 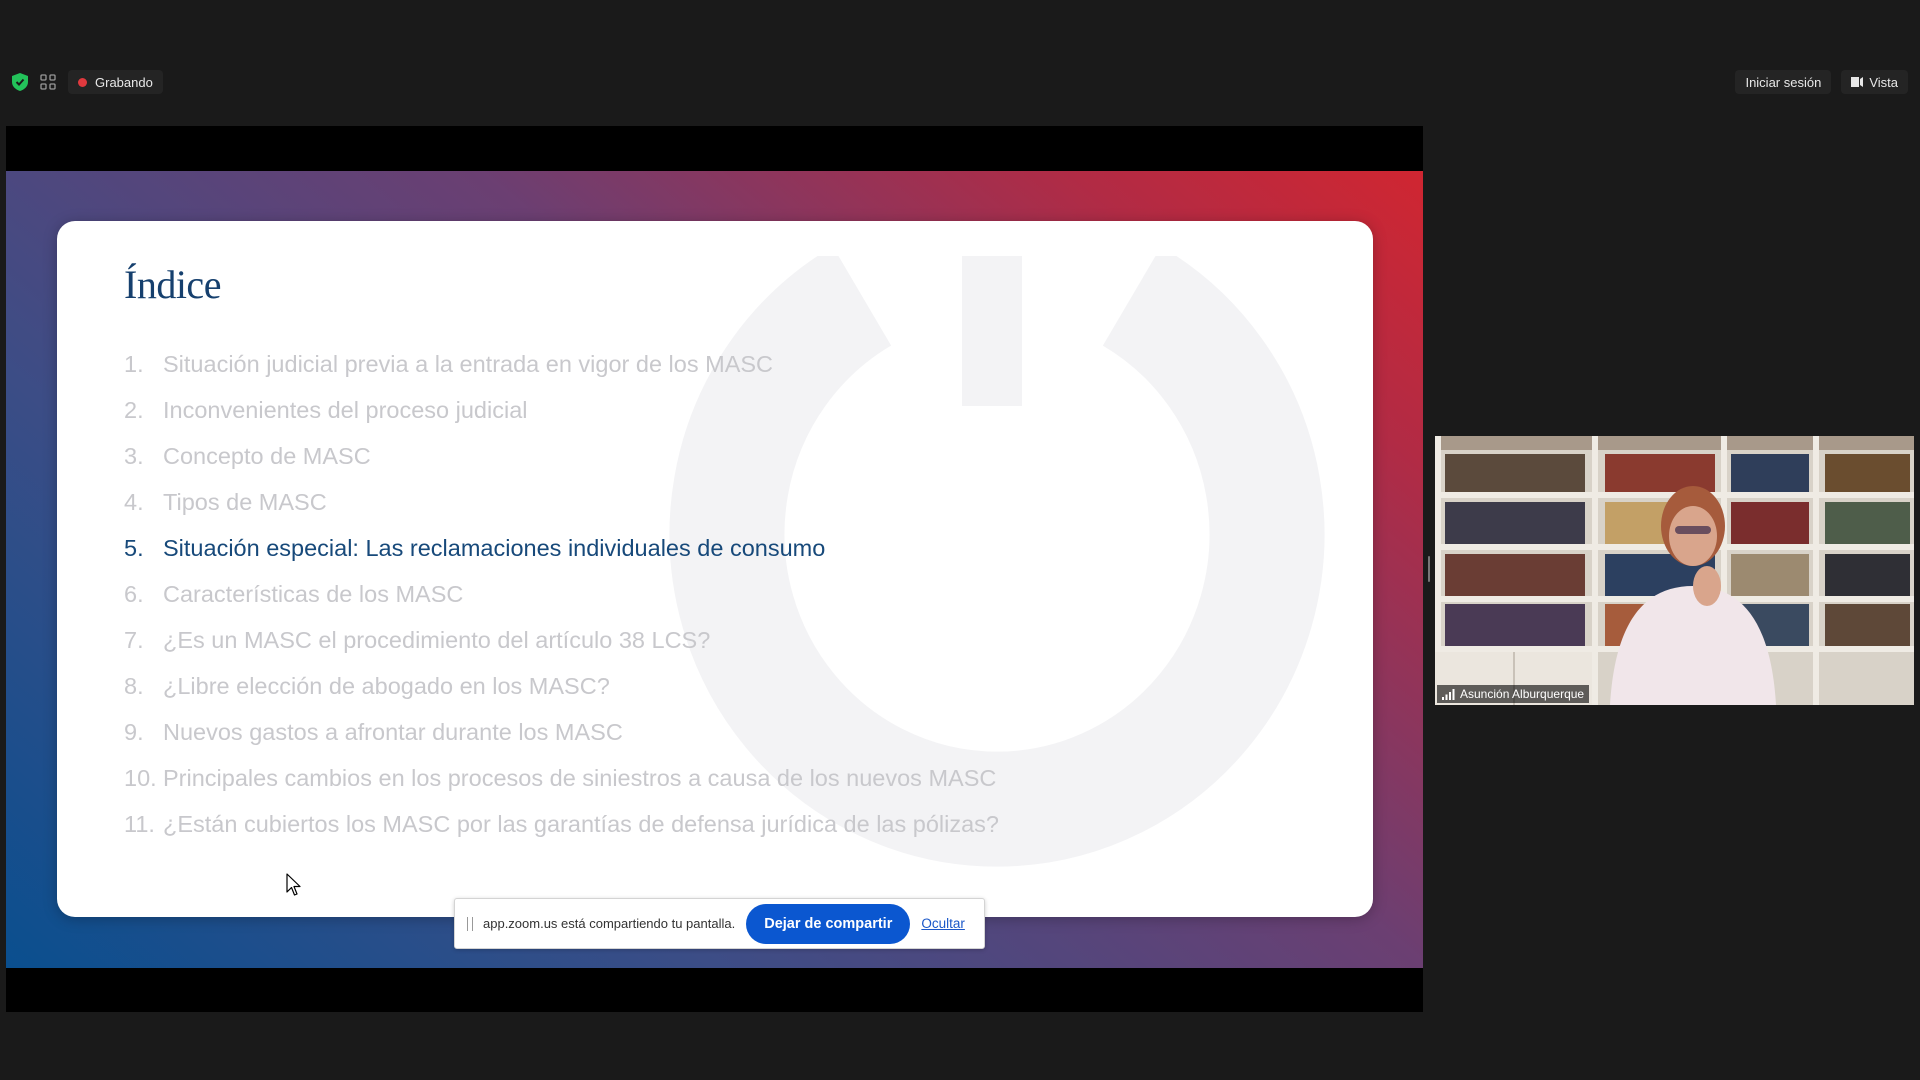 What do you see at coordinates (561, 456) in the screenshot?
I see `toc-item: 3. Concepto de MASC` at bounding box center [561, 456].